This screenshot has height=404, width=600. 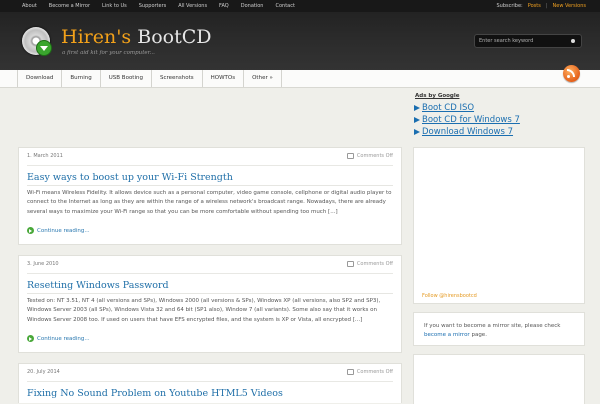 What do you see at coordinates (192, 6) in the screenshot?
I see `topnav-all-versions: All Versions` at bounding box center [192, 6].